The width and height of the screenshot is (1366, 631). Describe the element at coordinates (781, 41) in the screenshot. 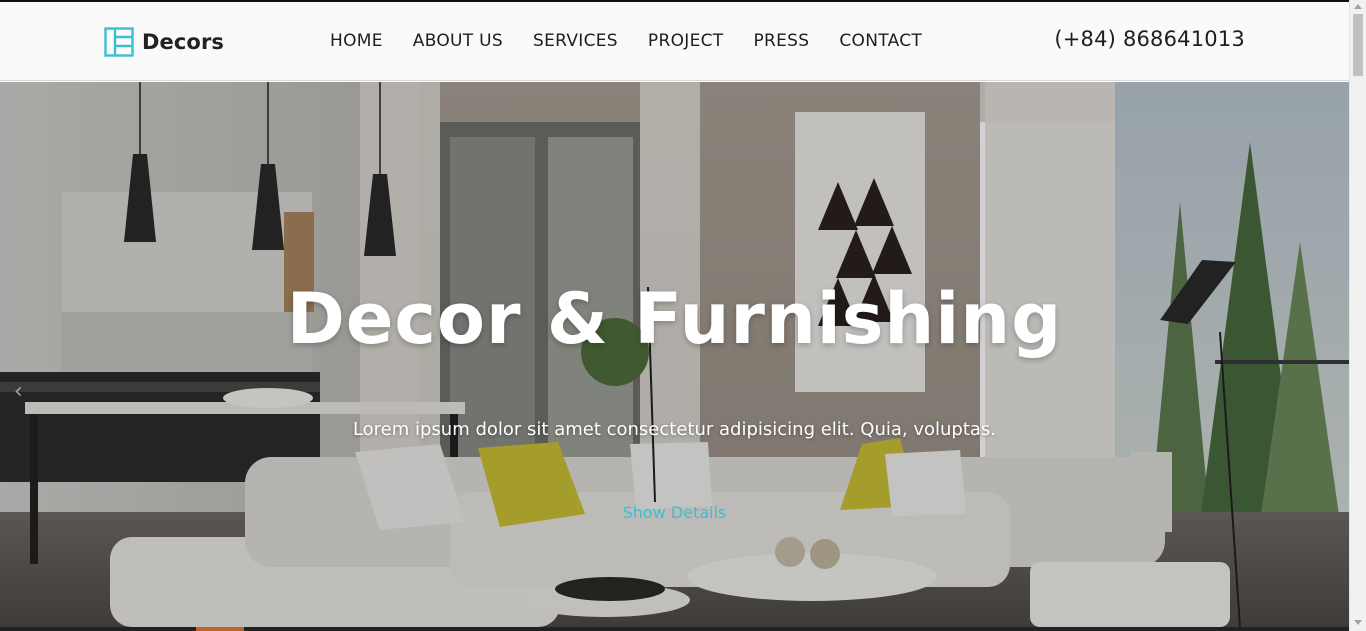

I see `nav-press: PRESS` at that location.